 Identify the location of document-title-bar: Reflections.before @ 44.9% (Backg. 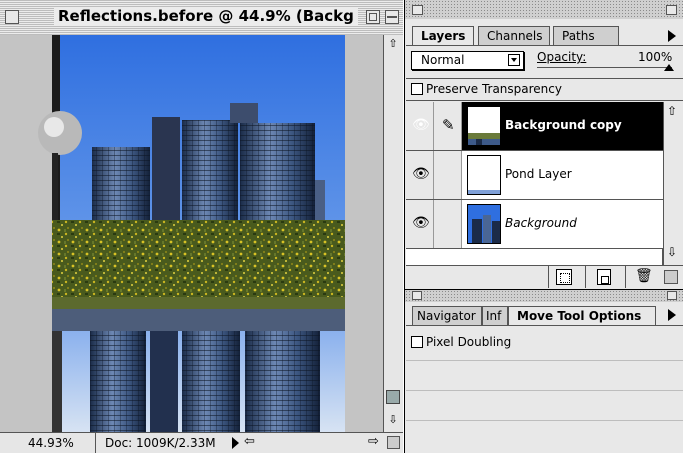
(201, 18).